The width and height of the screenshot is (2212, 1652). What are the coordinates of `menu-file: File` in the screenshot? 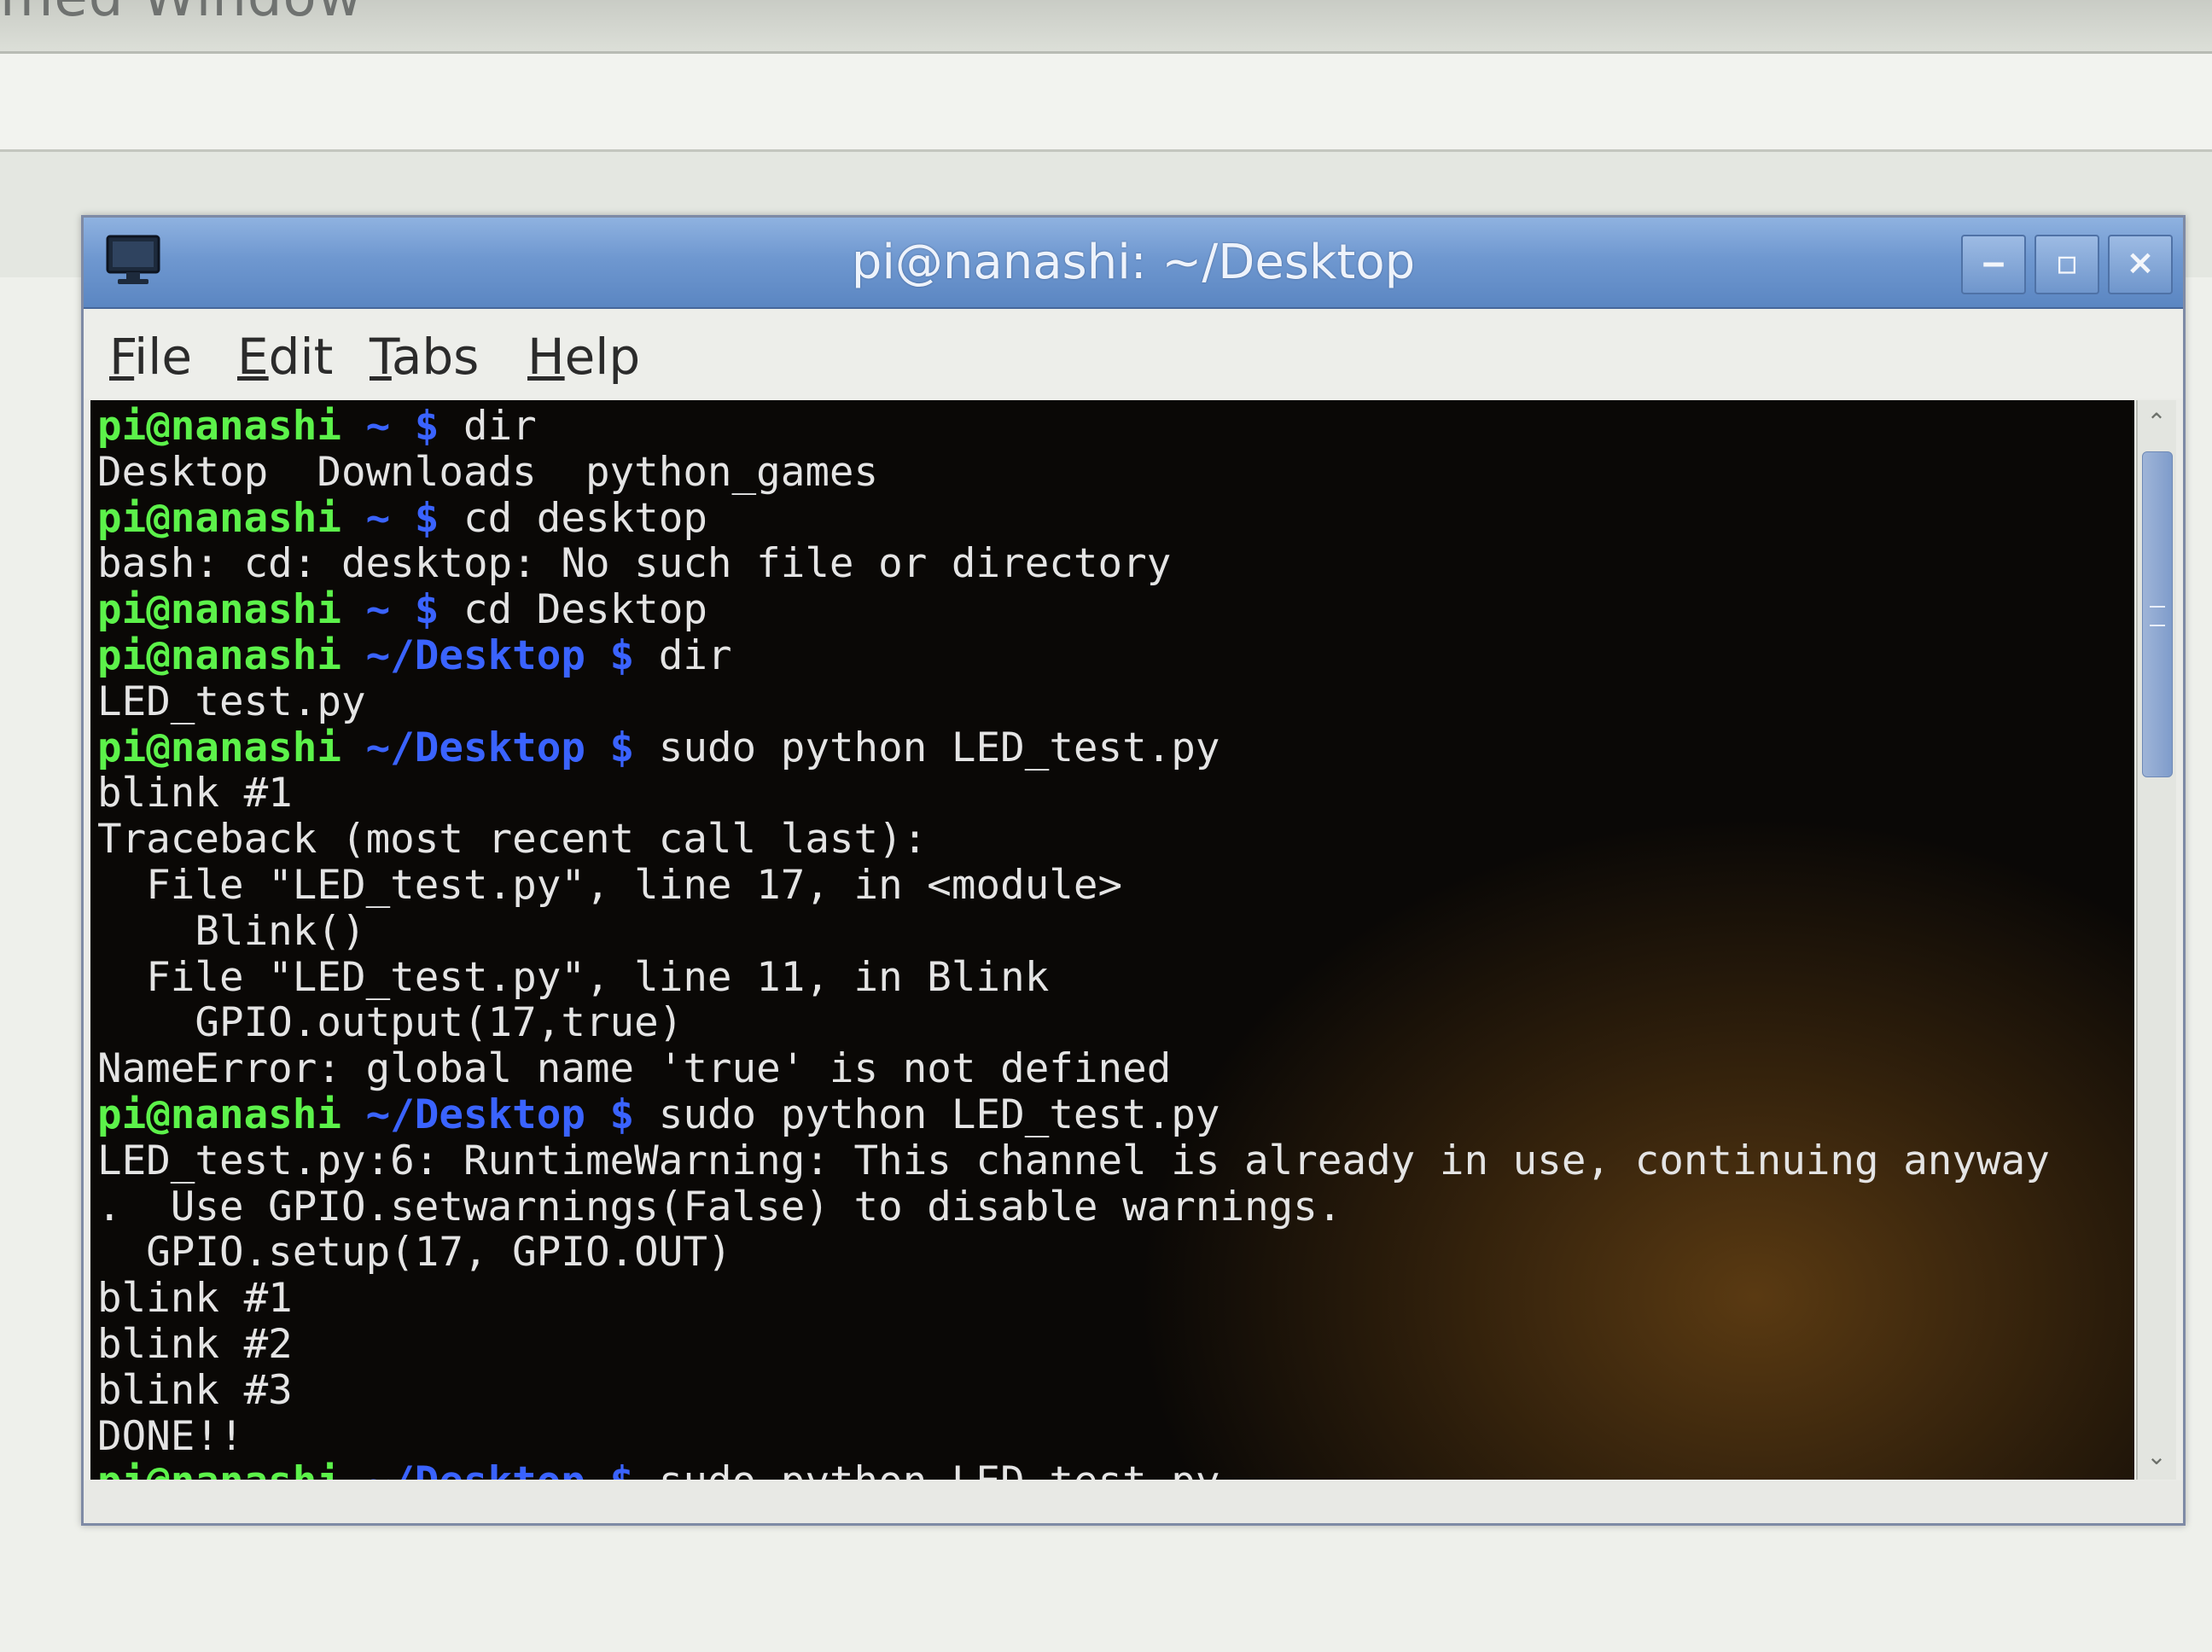 It's located at (150, 357).